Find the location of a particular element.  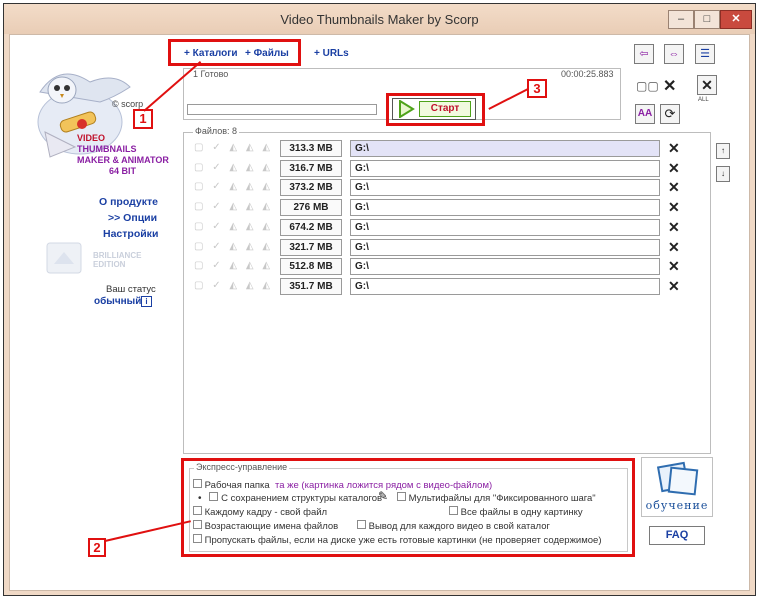

edition-line1: BRILLIANCE is located at coordinates (117, 255).